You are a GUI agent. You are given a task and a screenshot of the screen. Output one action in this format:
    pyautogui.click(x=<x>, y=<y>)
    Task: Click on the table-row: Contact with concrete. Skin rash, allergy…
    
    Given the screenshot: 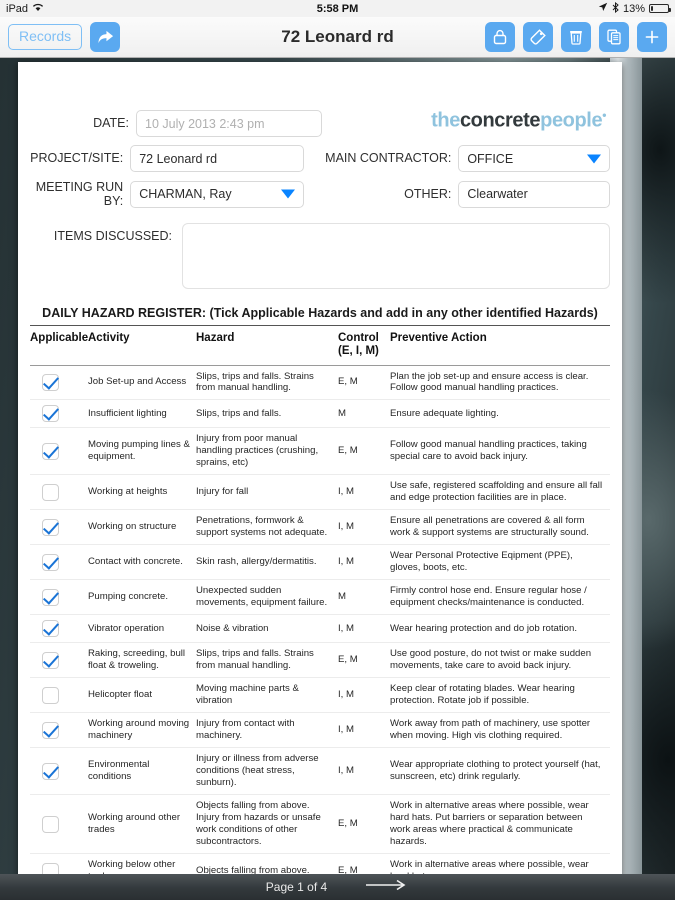 What is the action you would take?
    pyautogui.click(x=320, y=562)
    